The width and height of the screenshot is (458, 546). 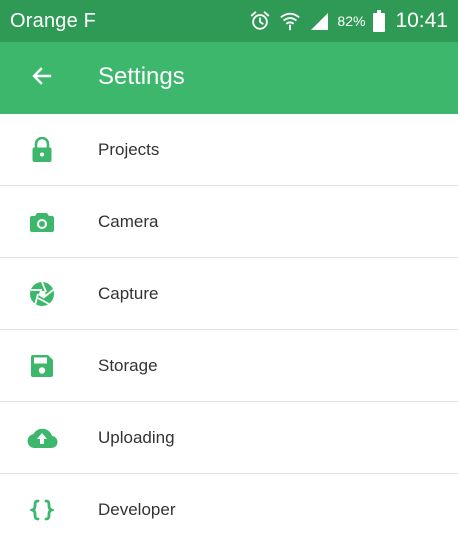 What do you see at coordinates (53, 20) in the screenshot?
I see `carrier-name: Orange F` at bounding box center [53, 20].